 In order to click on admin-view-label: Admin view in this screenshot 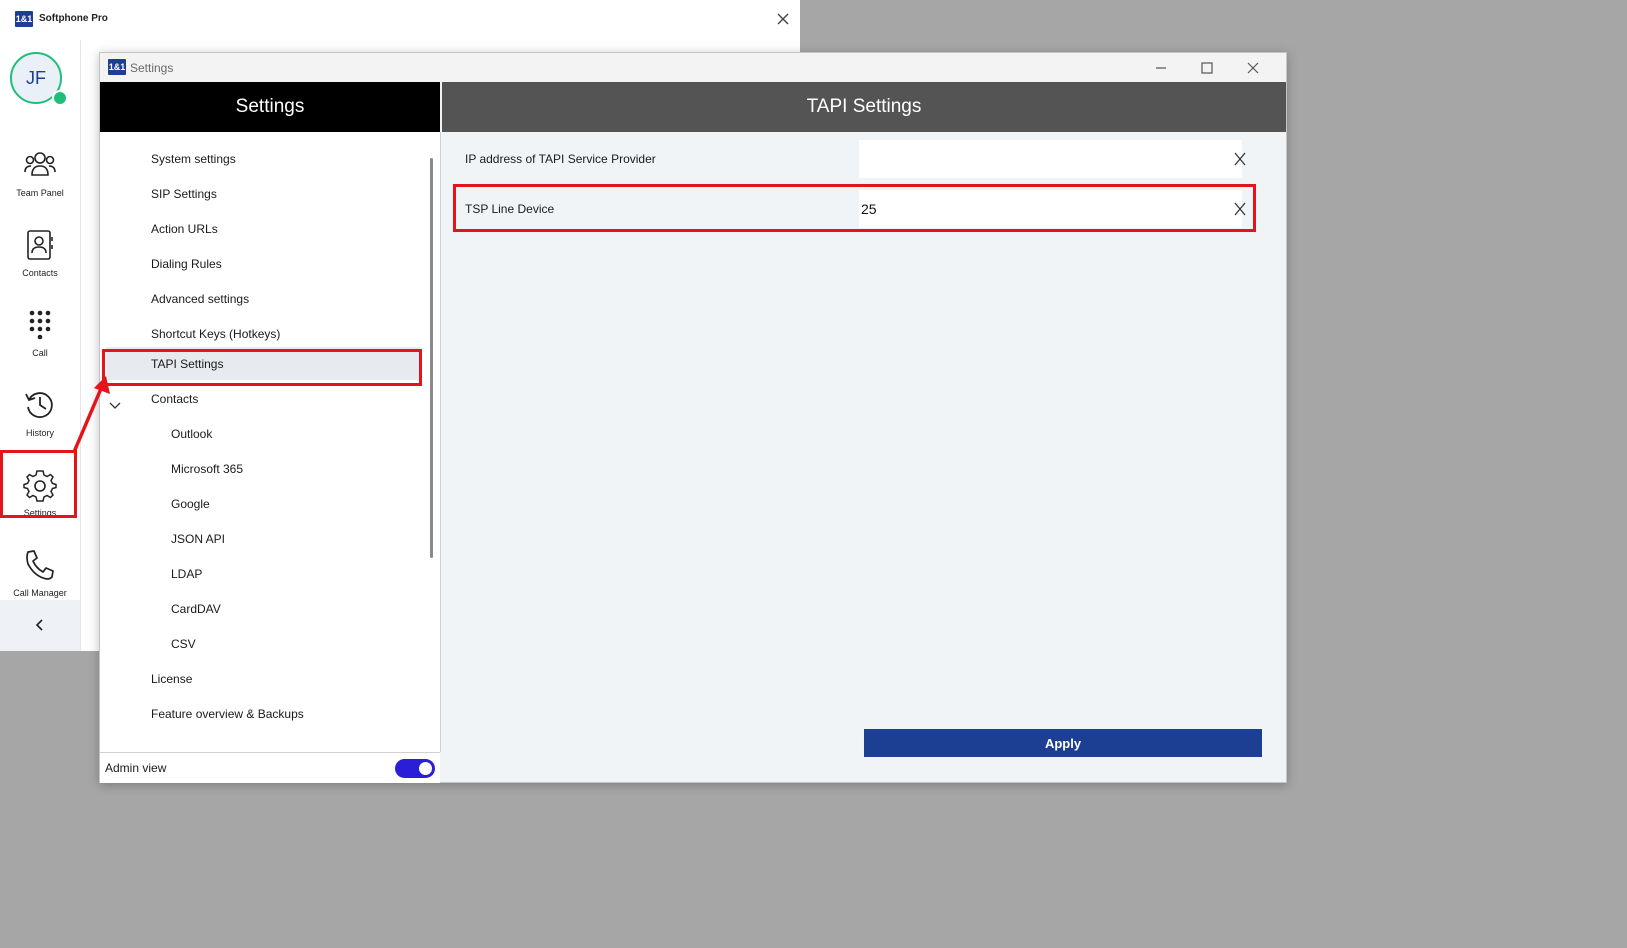, I will do `click(136, 768)`.